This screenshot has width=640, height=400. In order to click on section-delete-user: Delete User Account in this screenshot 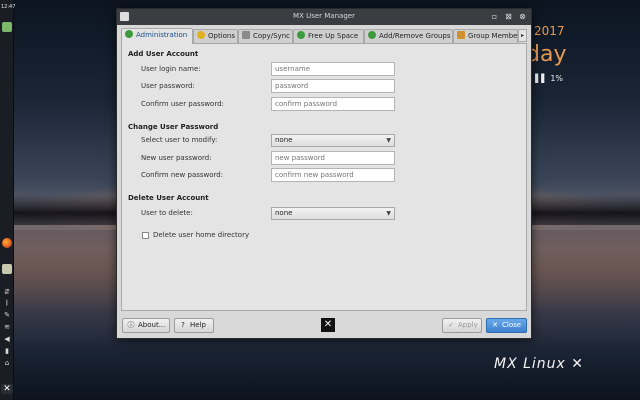, I will do `click(168, 198)`.